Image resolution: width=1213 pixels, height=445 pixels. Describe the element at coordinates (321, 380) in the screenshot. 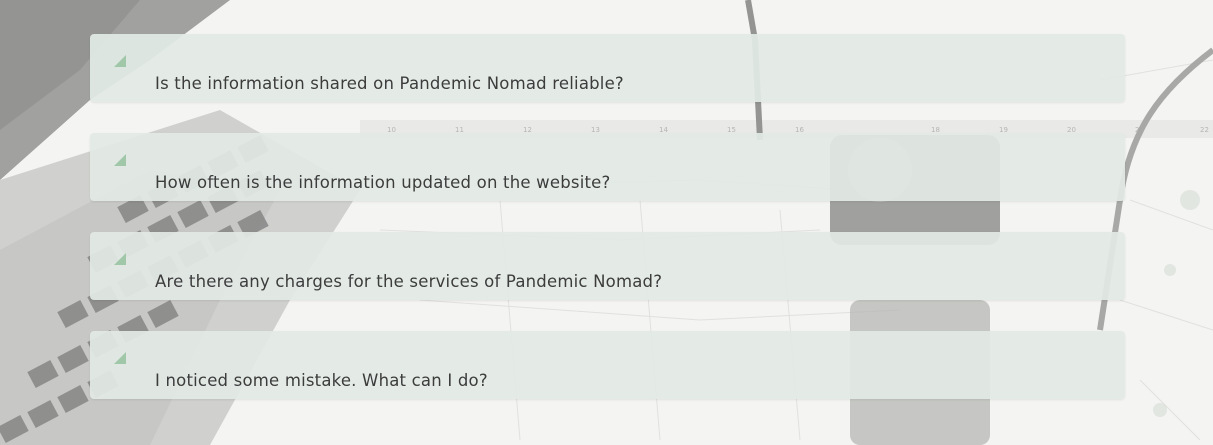

I see `faq-question: I noticed some mistake. What can I do?` at that location.